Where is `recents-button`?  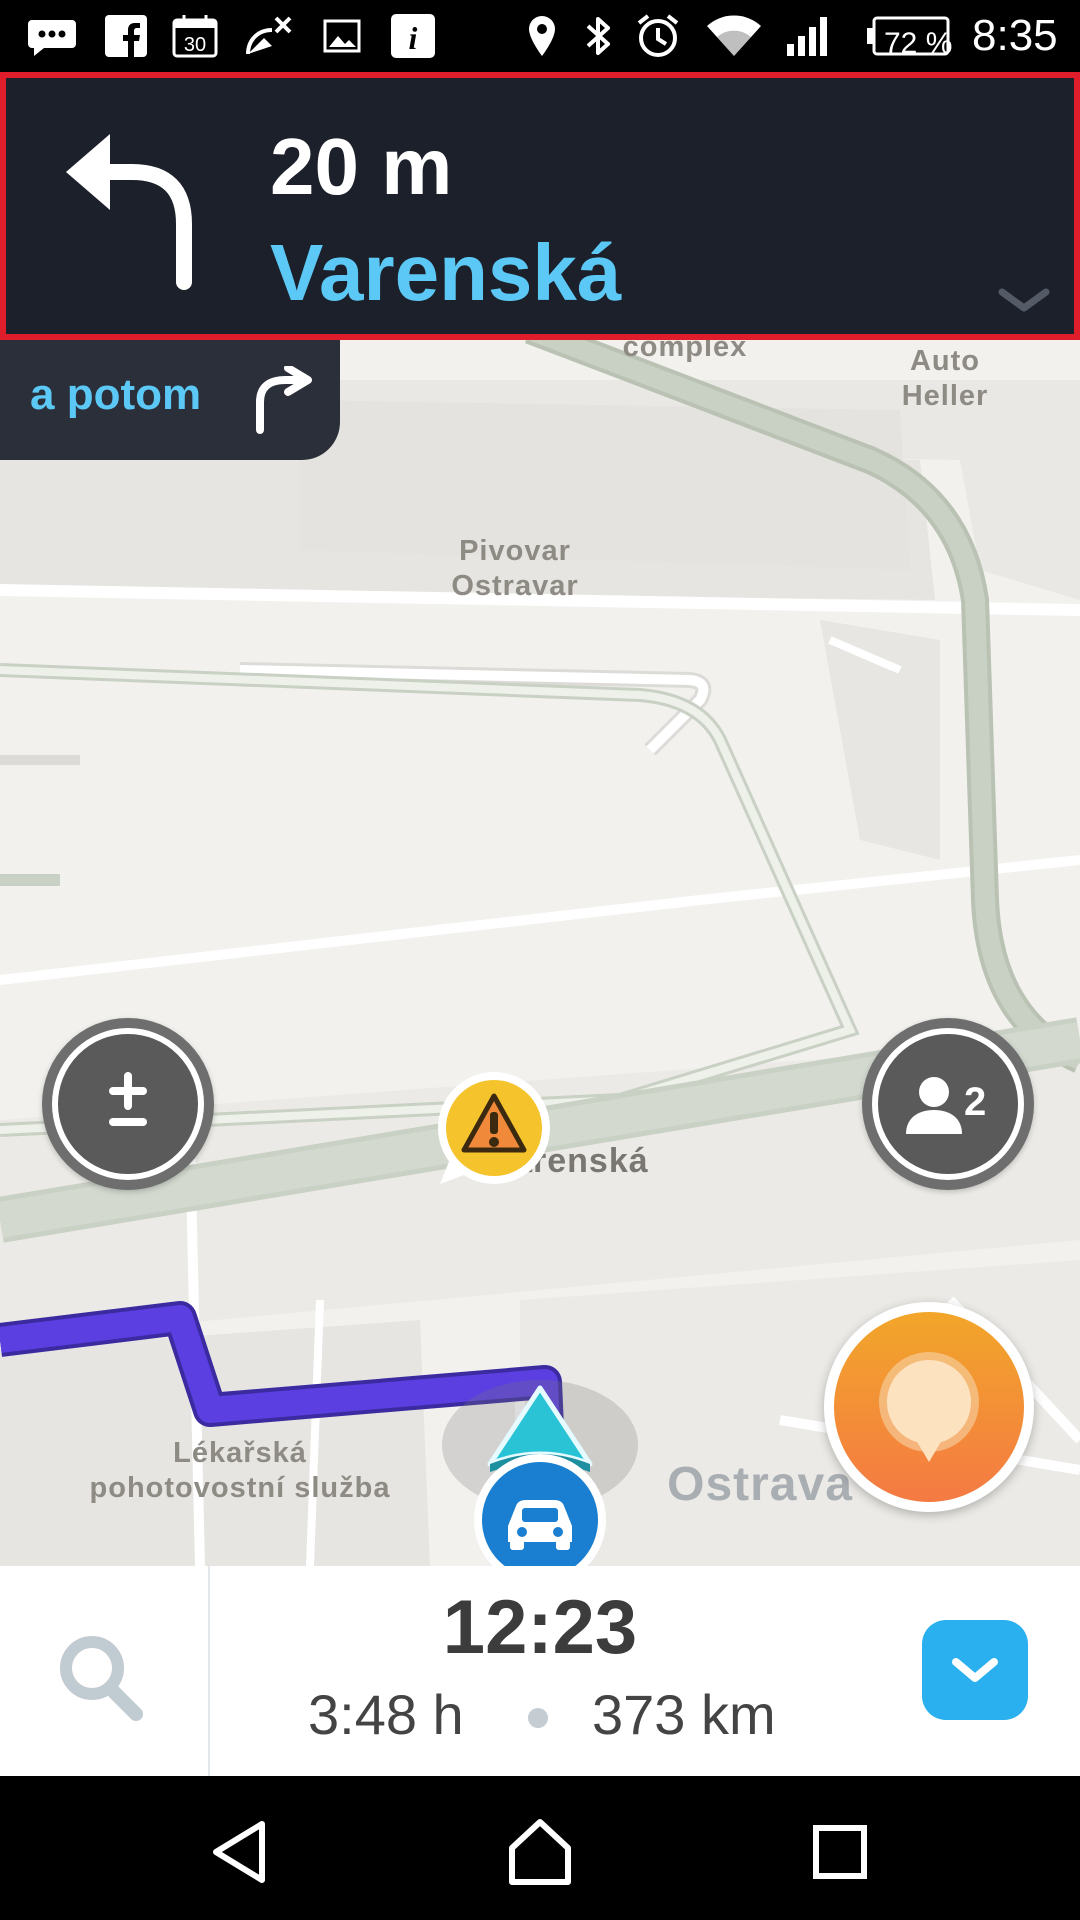 recents-button is located at coordinates (840, 1852).